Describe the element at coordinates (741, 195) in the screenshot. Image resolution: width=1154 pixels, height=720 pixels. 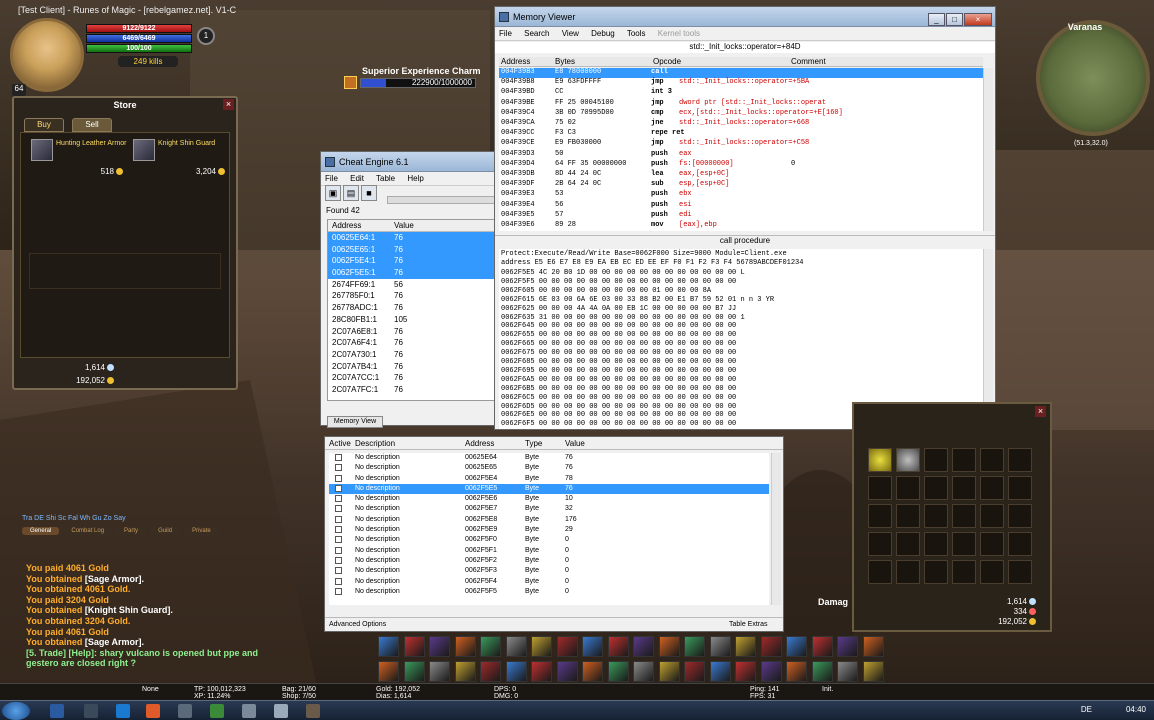
I see `disasm-row: 004F39E3 53 push ebx` at that location.